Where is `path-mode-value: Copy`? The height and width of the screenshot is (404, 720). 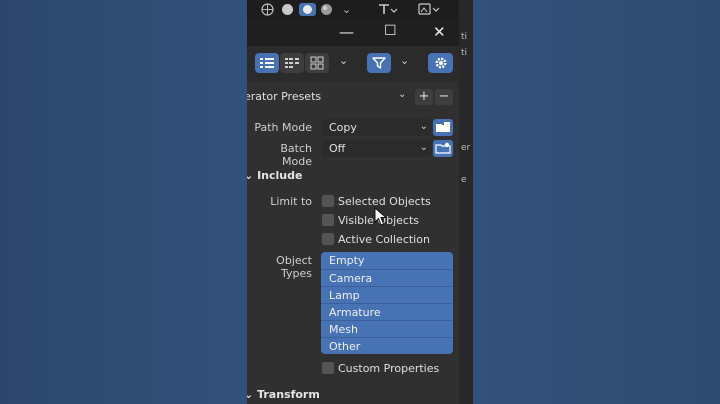 path-mode-value: Copy is located at coordinates (343, 127).